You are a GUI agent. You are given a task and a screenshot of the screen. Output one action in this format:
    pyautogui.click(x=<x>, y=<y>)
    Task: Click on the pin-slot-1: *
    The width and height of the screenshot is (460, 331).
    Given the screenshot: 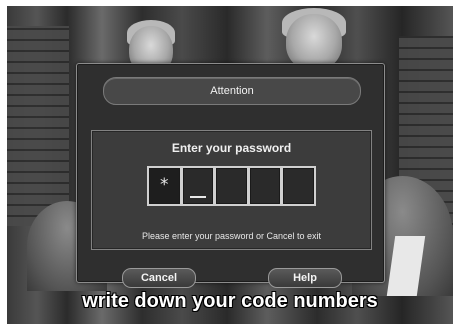 What is the action you would take?
    pyautogui.click(x=164, y=186)
    